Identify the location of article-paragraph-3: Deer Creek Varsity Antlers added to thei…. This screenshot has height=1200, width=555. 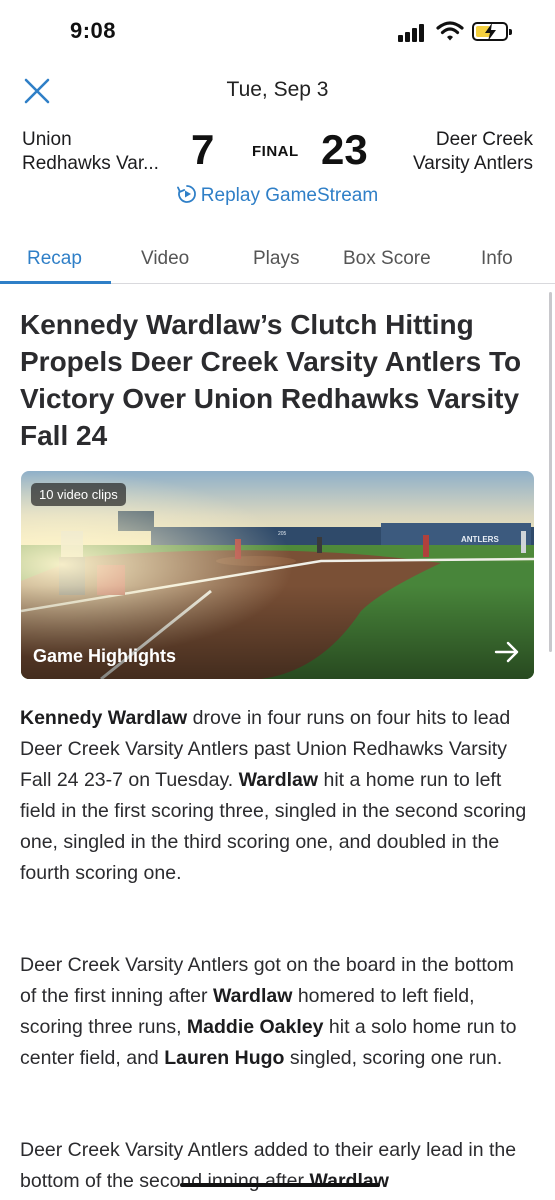
(277, 1166).